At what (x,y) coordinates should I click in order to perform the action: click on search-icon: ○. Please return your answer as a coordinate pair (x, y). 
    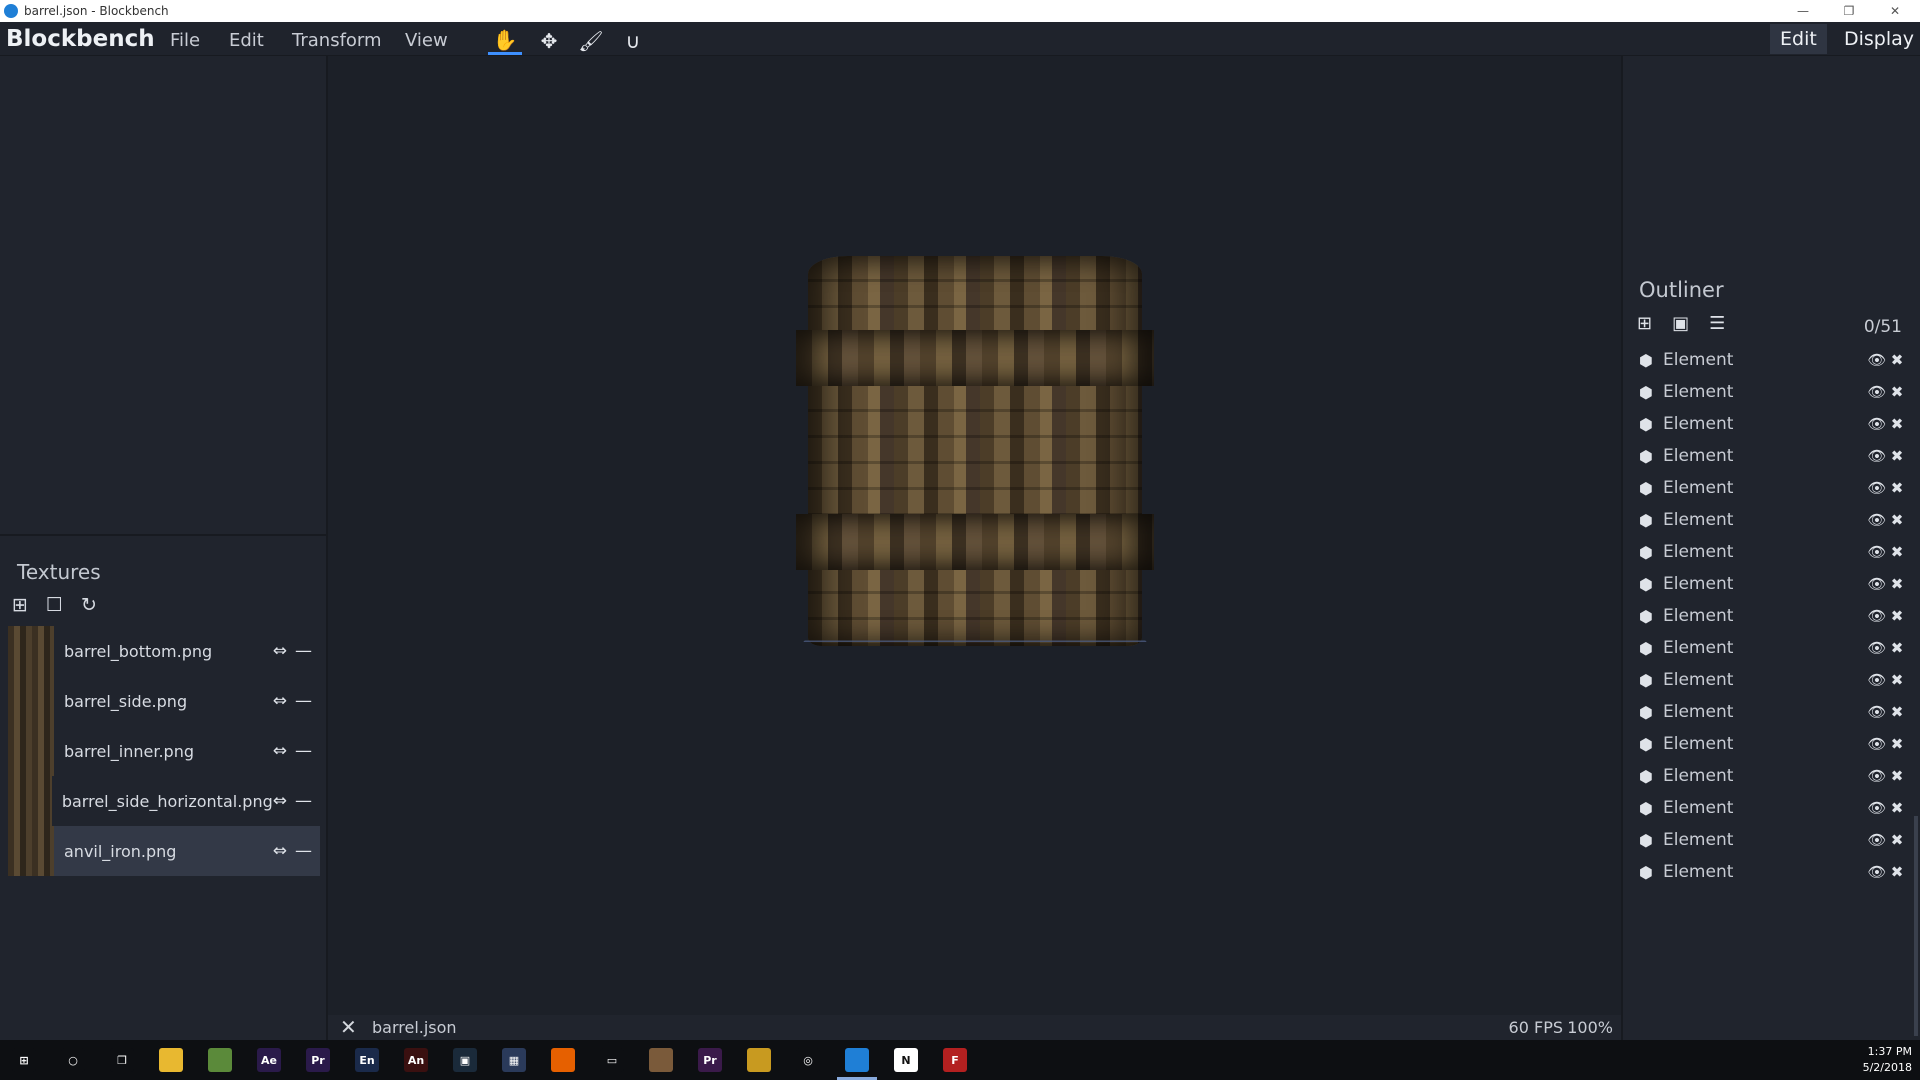
    Looking at the image, I should click on (73, 1060).